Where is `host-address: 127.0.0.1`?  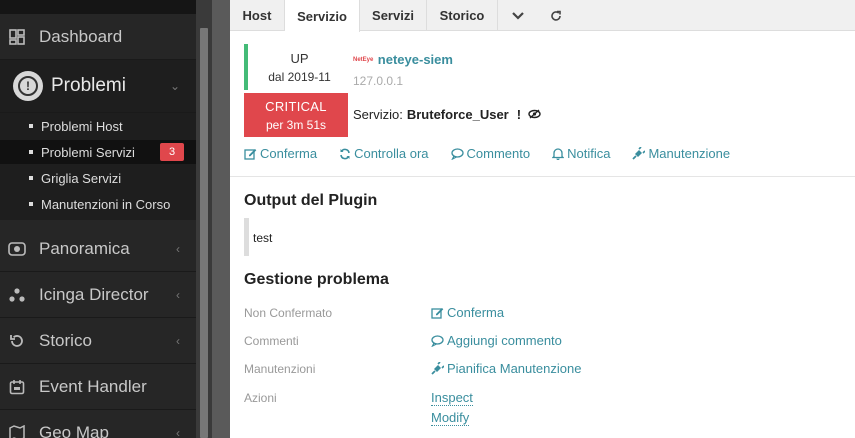 host-address: 127.0.0.1 is located at coordinates (378, 81).